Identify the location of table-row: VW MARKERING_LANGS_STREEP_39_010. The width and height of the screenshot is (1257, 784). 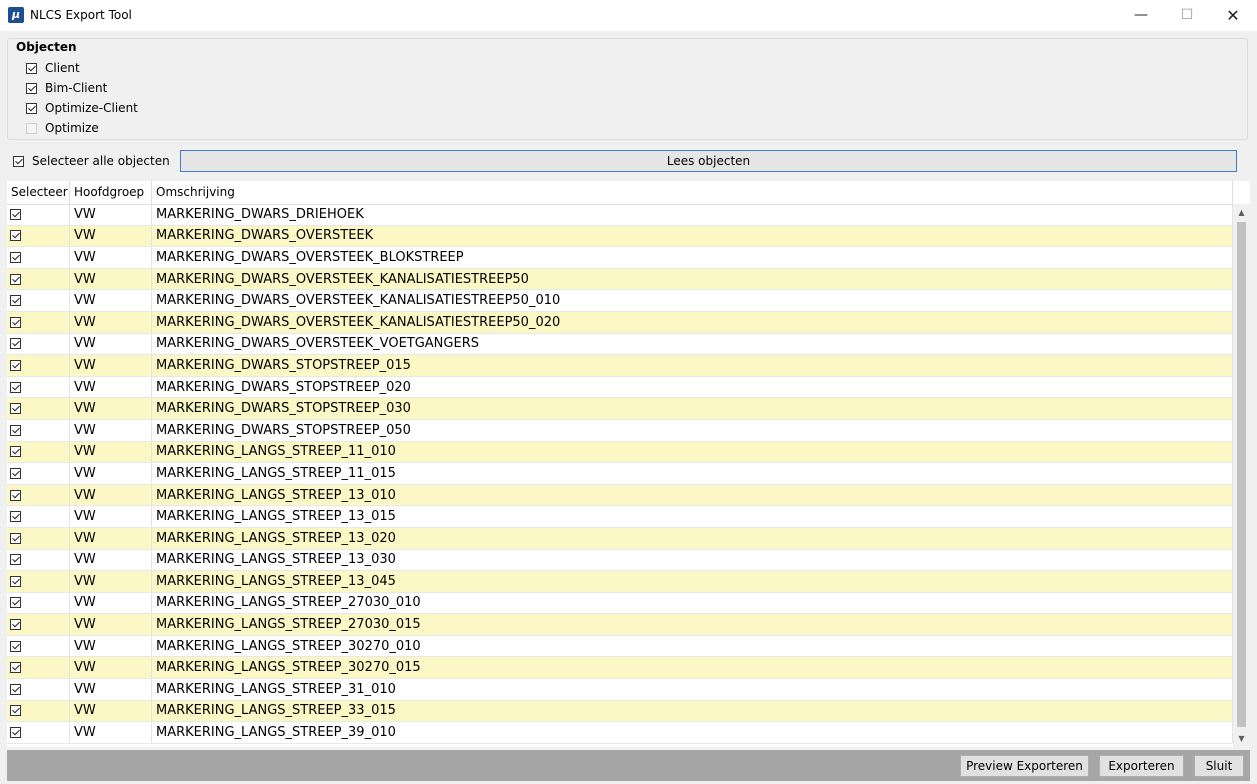
(620, 733).